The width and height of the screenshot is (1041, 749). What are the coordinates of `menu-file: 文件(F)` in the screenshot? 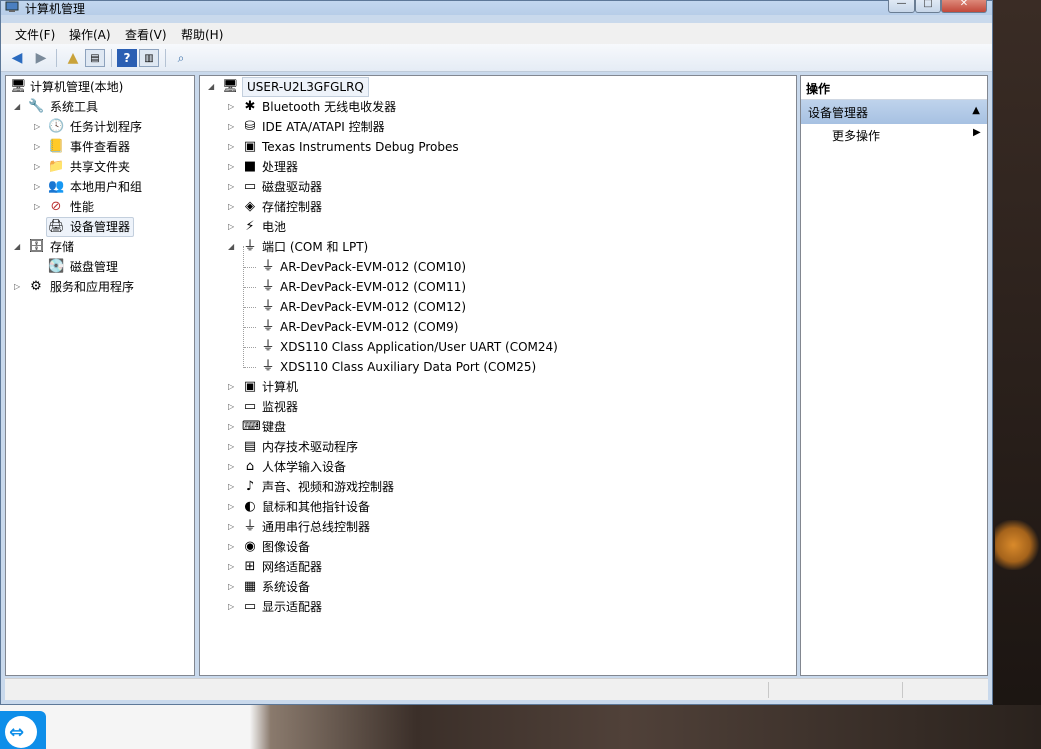 It's located at (35, 34).